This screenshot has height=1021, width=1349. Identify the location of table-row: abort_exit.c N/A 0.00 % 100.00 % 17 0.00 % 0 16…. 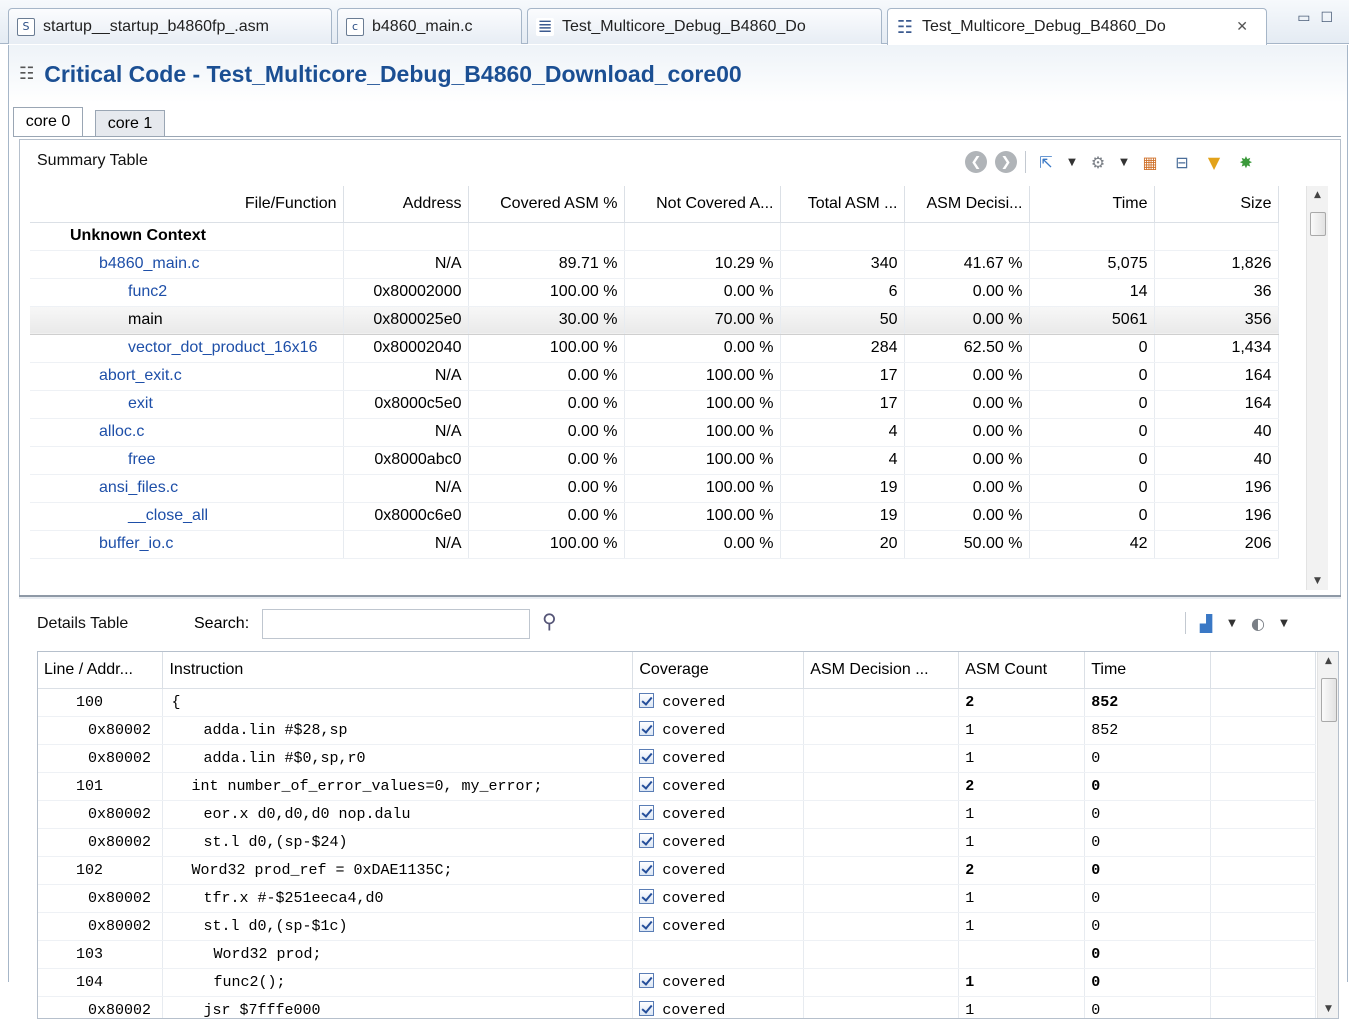
(654, 376).